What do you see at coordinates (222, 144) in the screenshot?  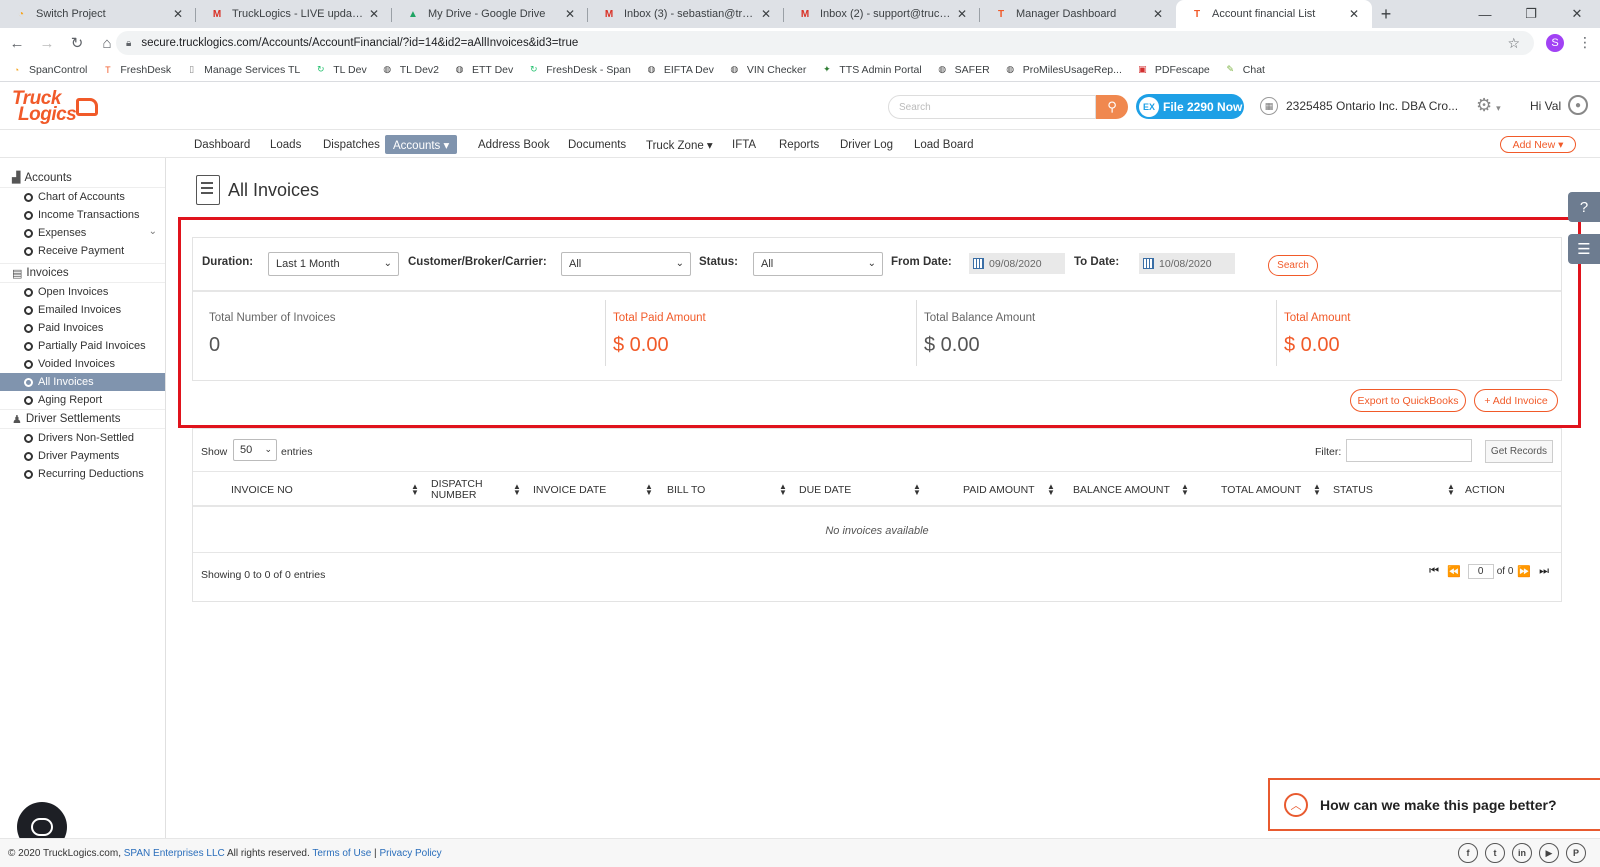 I see `nav-item-dashboard: Dashboard` at bounding box center [222, 144].